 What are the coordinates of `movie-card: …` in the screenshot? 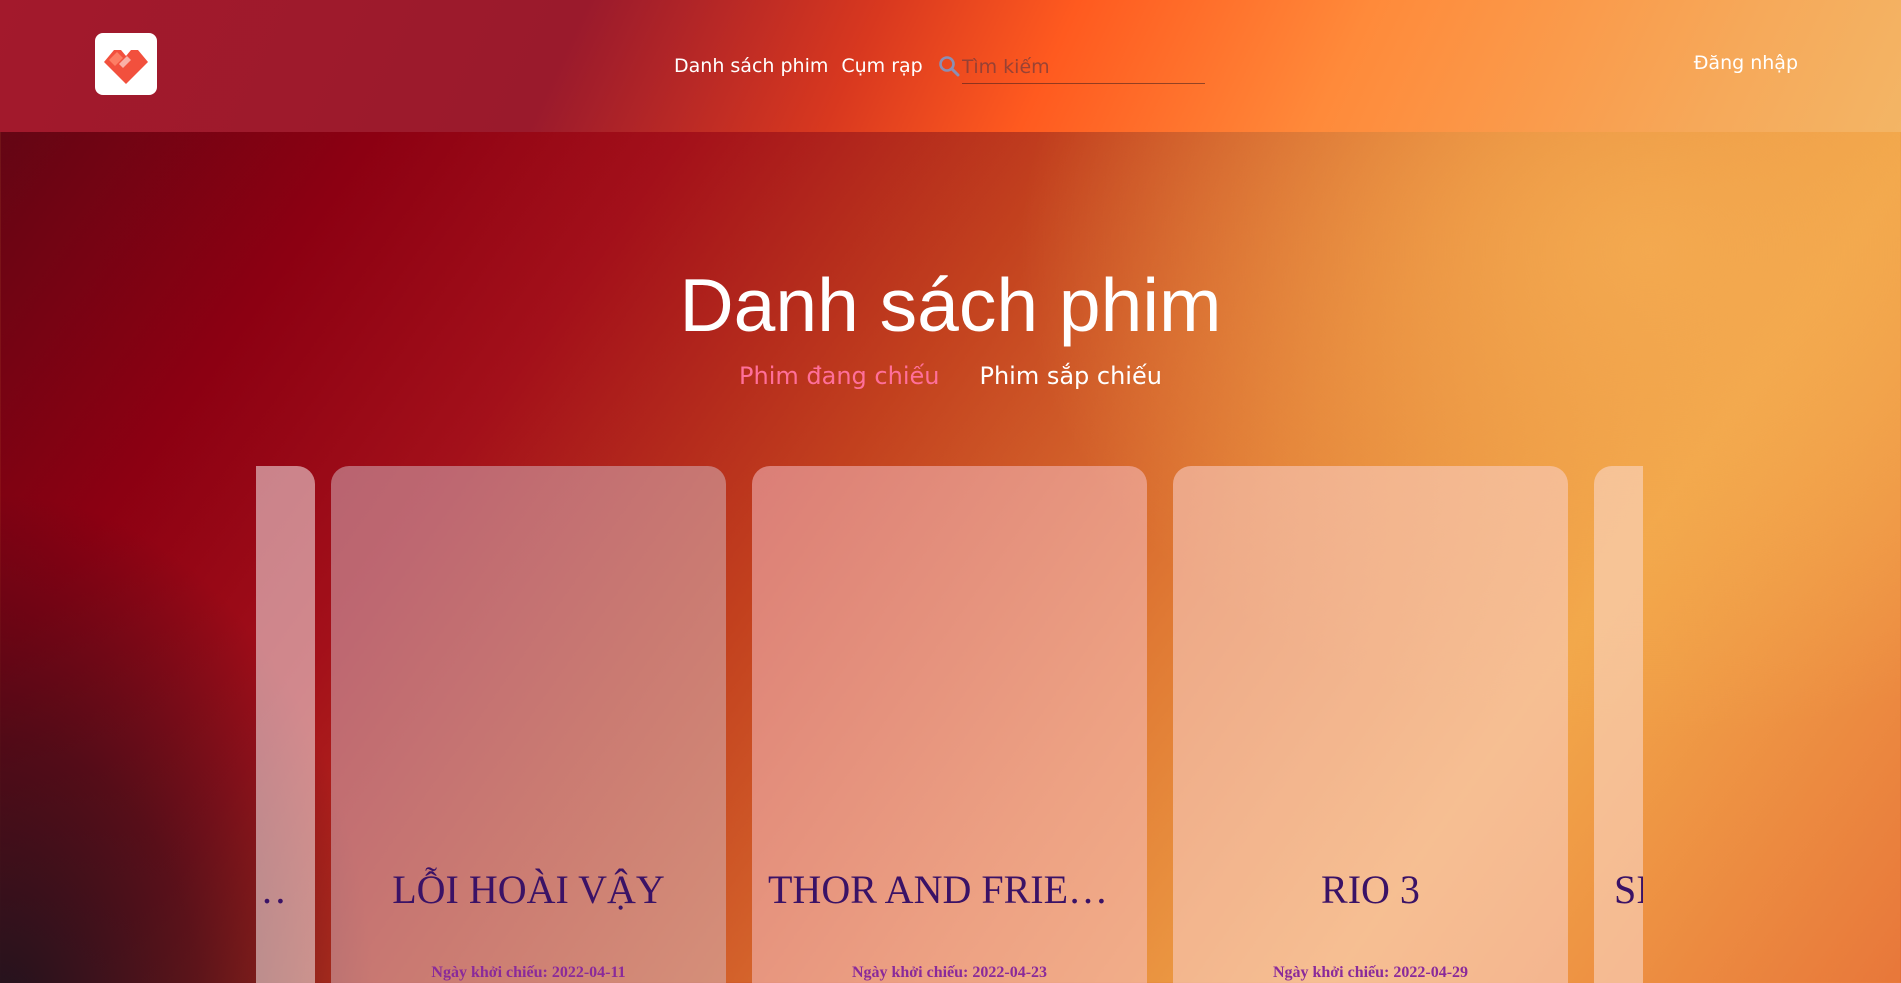 It's located at (285, 724).